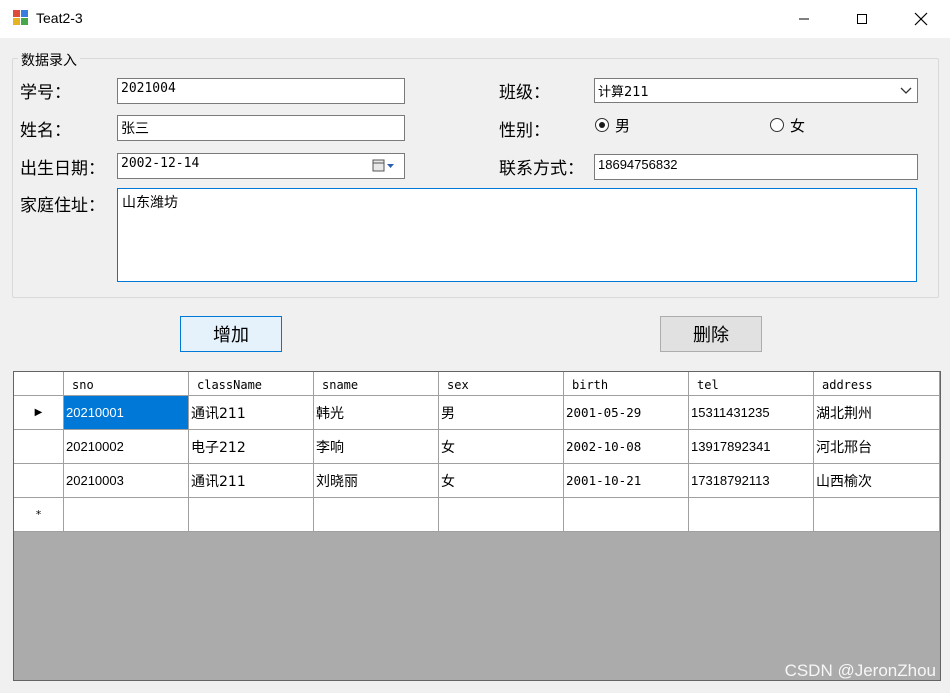  Describe the element at coordinates (261, 91) in the screenshot. I see `sno-input: 2021004` at that location.